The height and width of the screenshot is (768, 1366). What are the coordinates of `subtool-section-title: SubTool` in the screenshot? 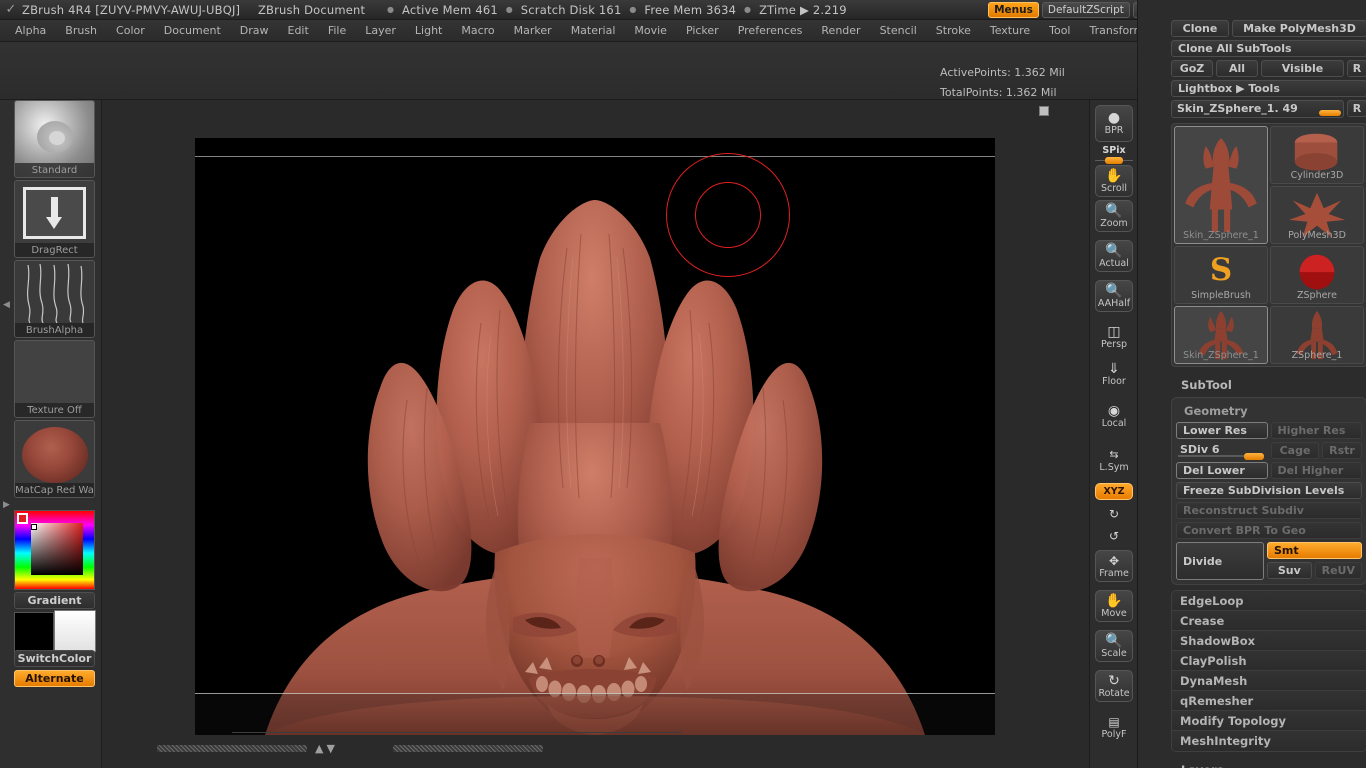 It's located at (1268, 385).